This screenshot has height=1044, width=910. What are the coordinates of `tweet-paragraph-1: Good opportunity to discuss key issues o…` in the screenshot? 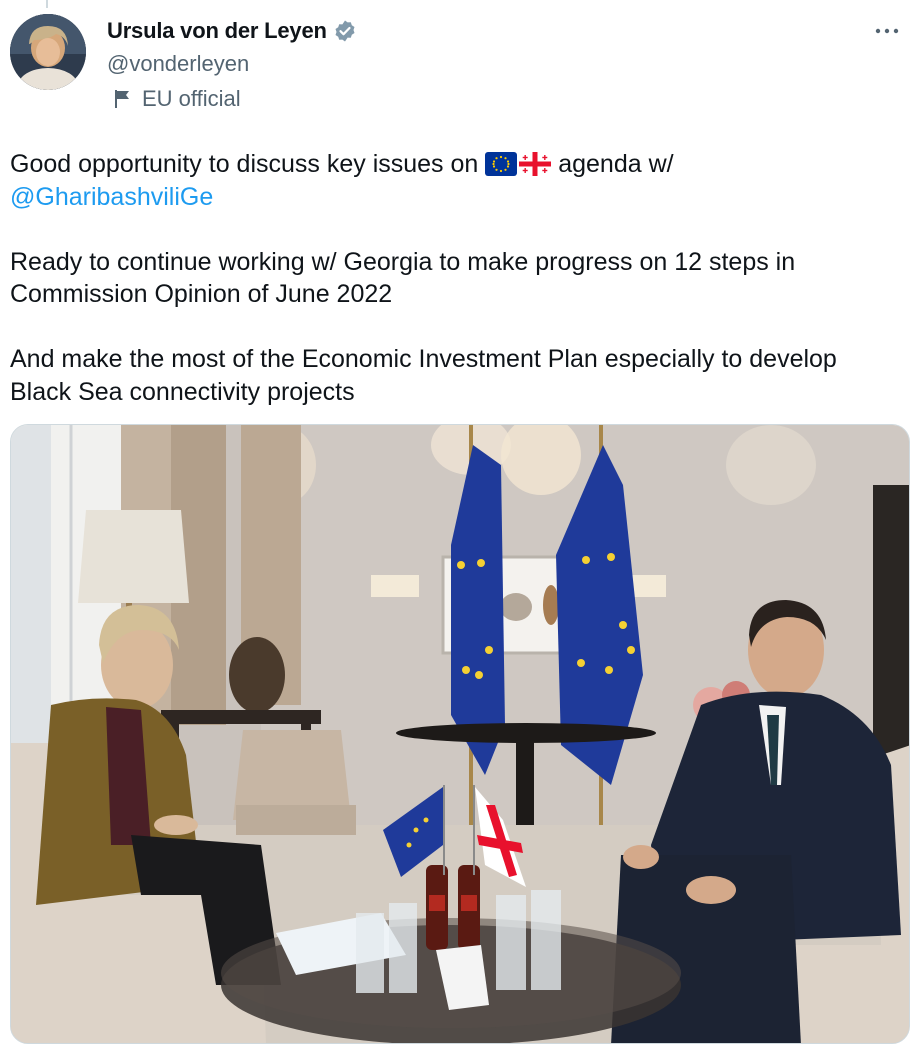 It's located at (342, 180).